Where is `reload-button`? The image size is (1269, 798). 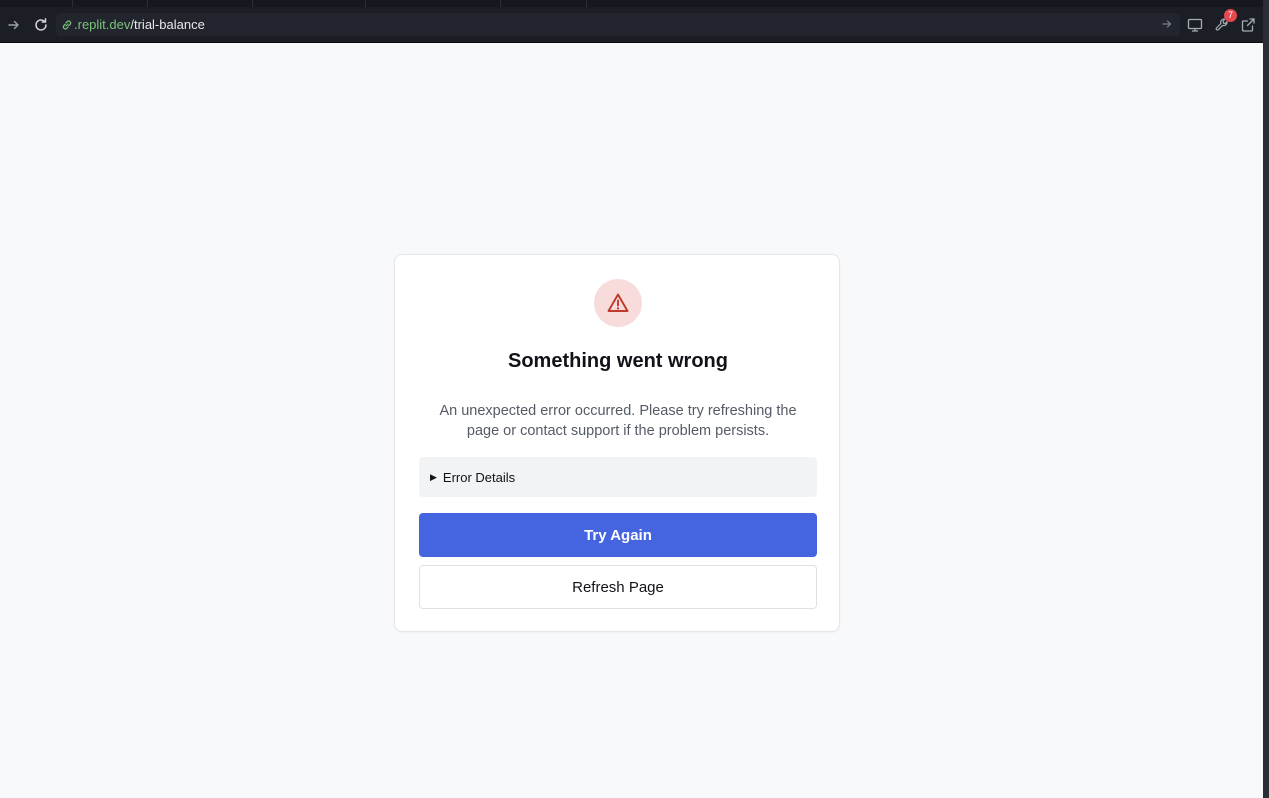 reload-button is located at coordinates (41, 25).